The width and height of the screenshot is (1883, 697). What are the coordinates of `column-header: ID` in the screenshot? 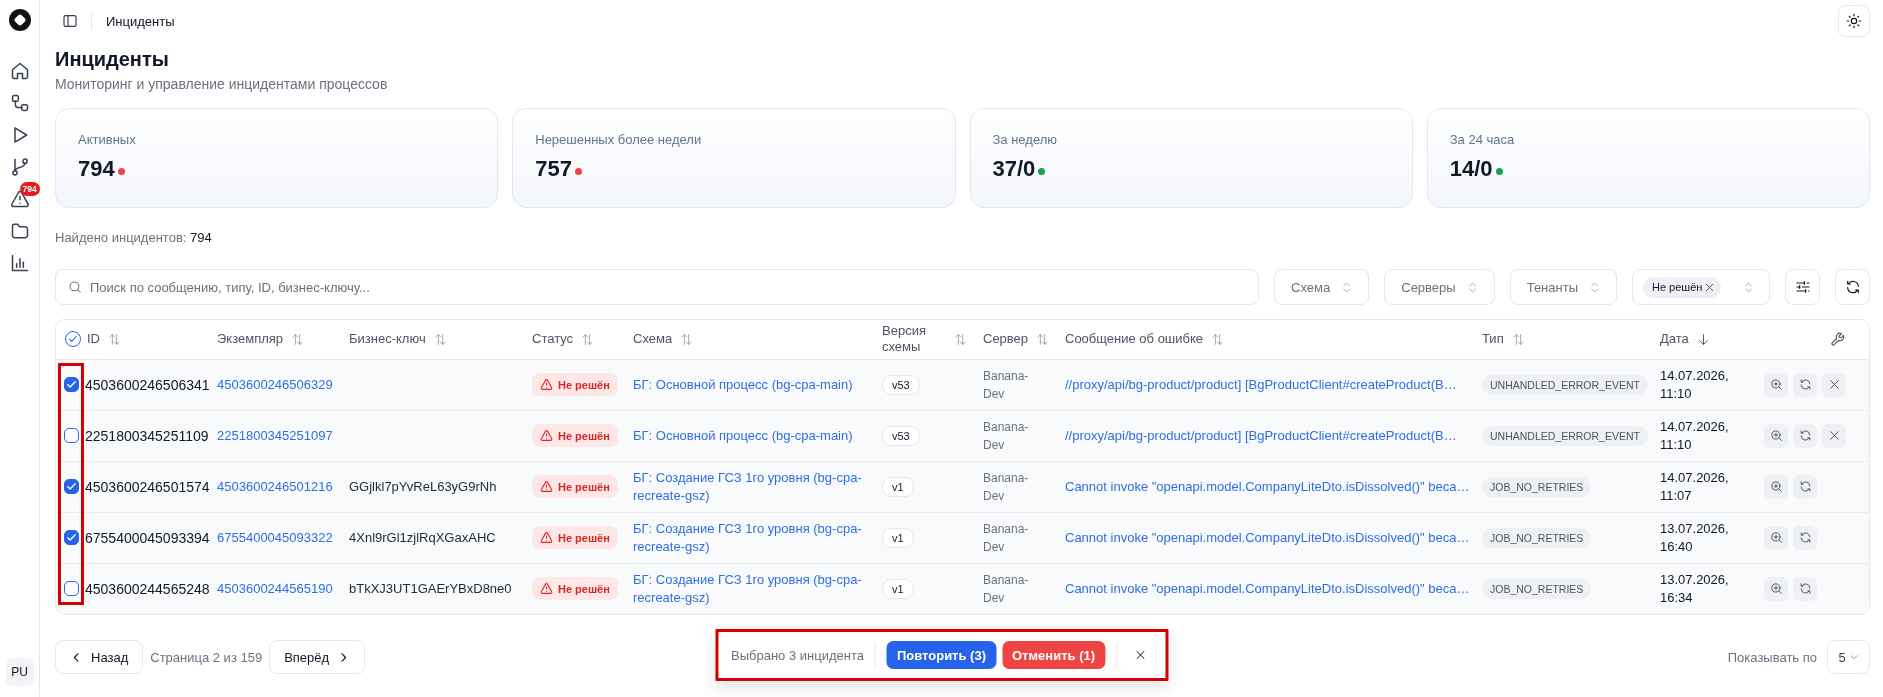 It's located at (93, 339).